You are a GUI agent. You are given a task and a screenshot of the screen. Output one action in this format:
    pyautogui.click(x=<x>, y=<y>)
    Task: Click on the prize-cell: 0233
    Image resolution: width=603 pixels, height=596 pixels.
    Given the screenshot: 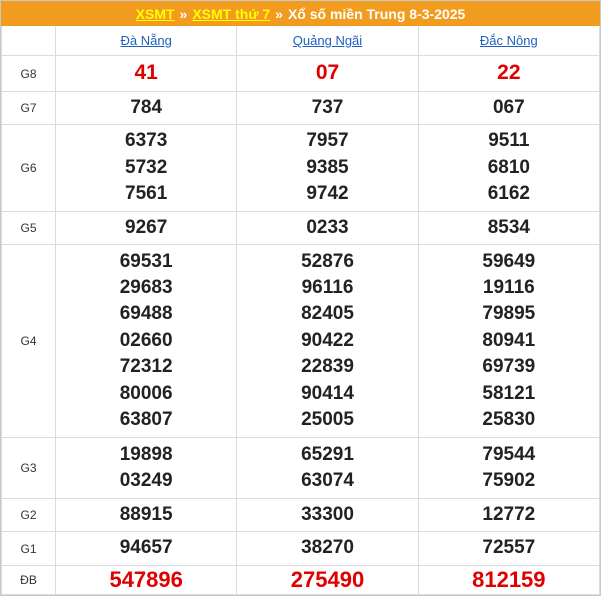 What is the action you would take?
    pyautogui.click(x=327, y=228)
    